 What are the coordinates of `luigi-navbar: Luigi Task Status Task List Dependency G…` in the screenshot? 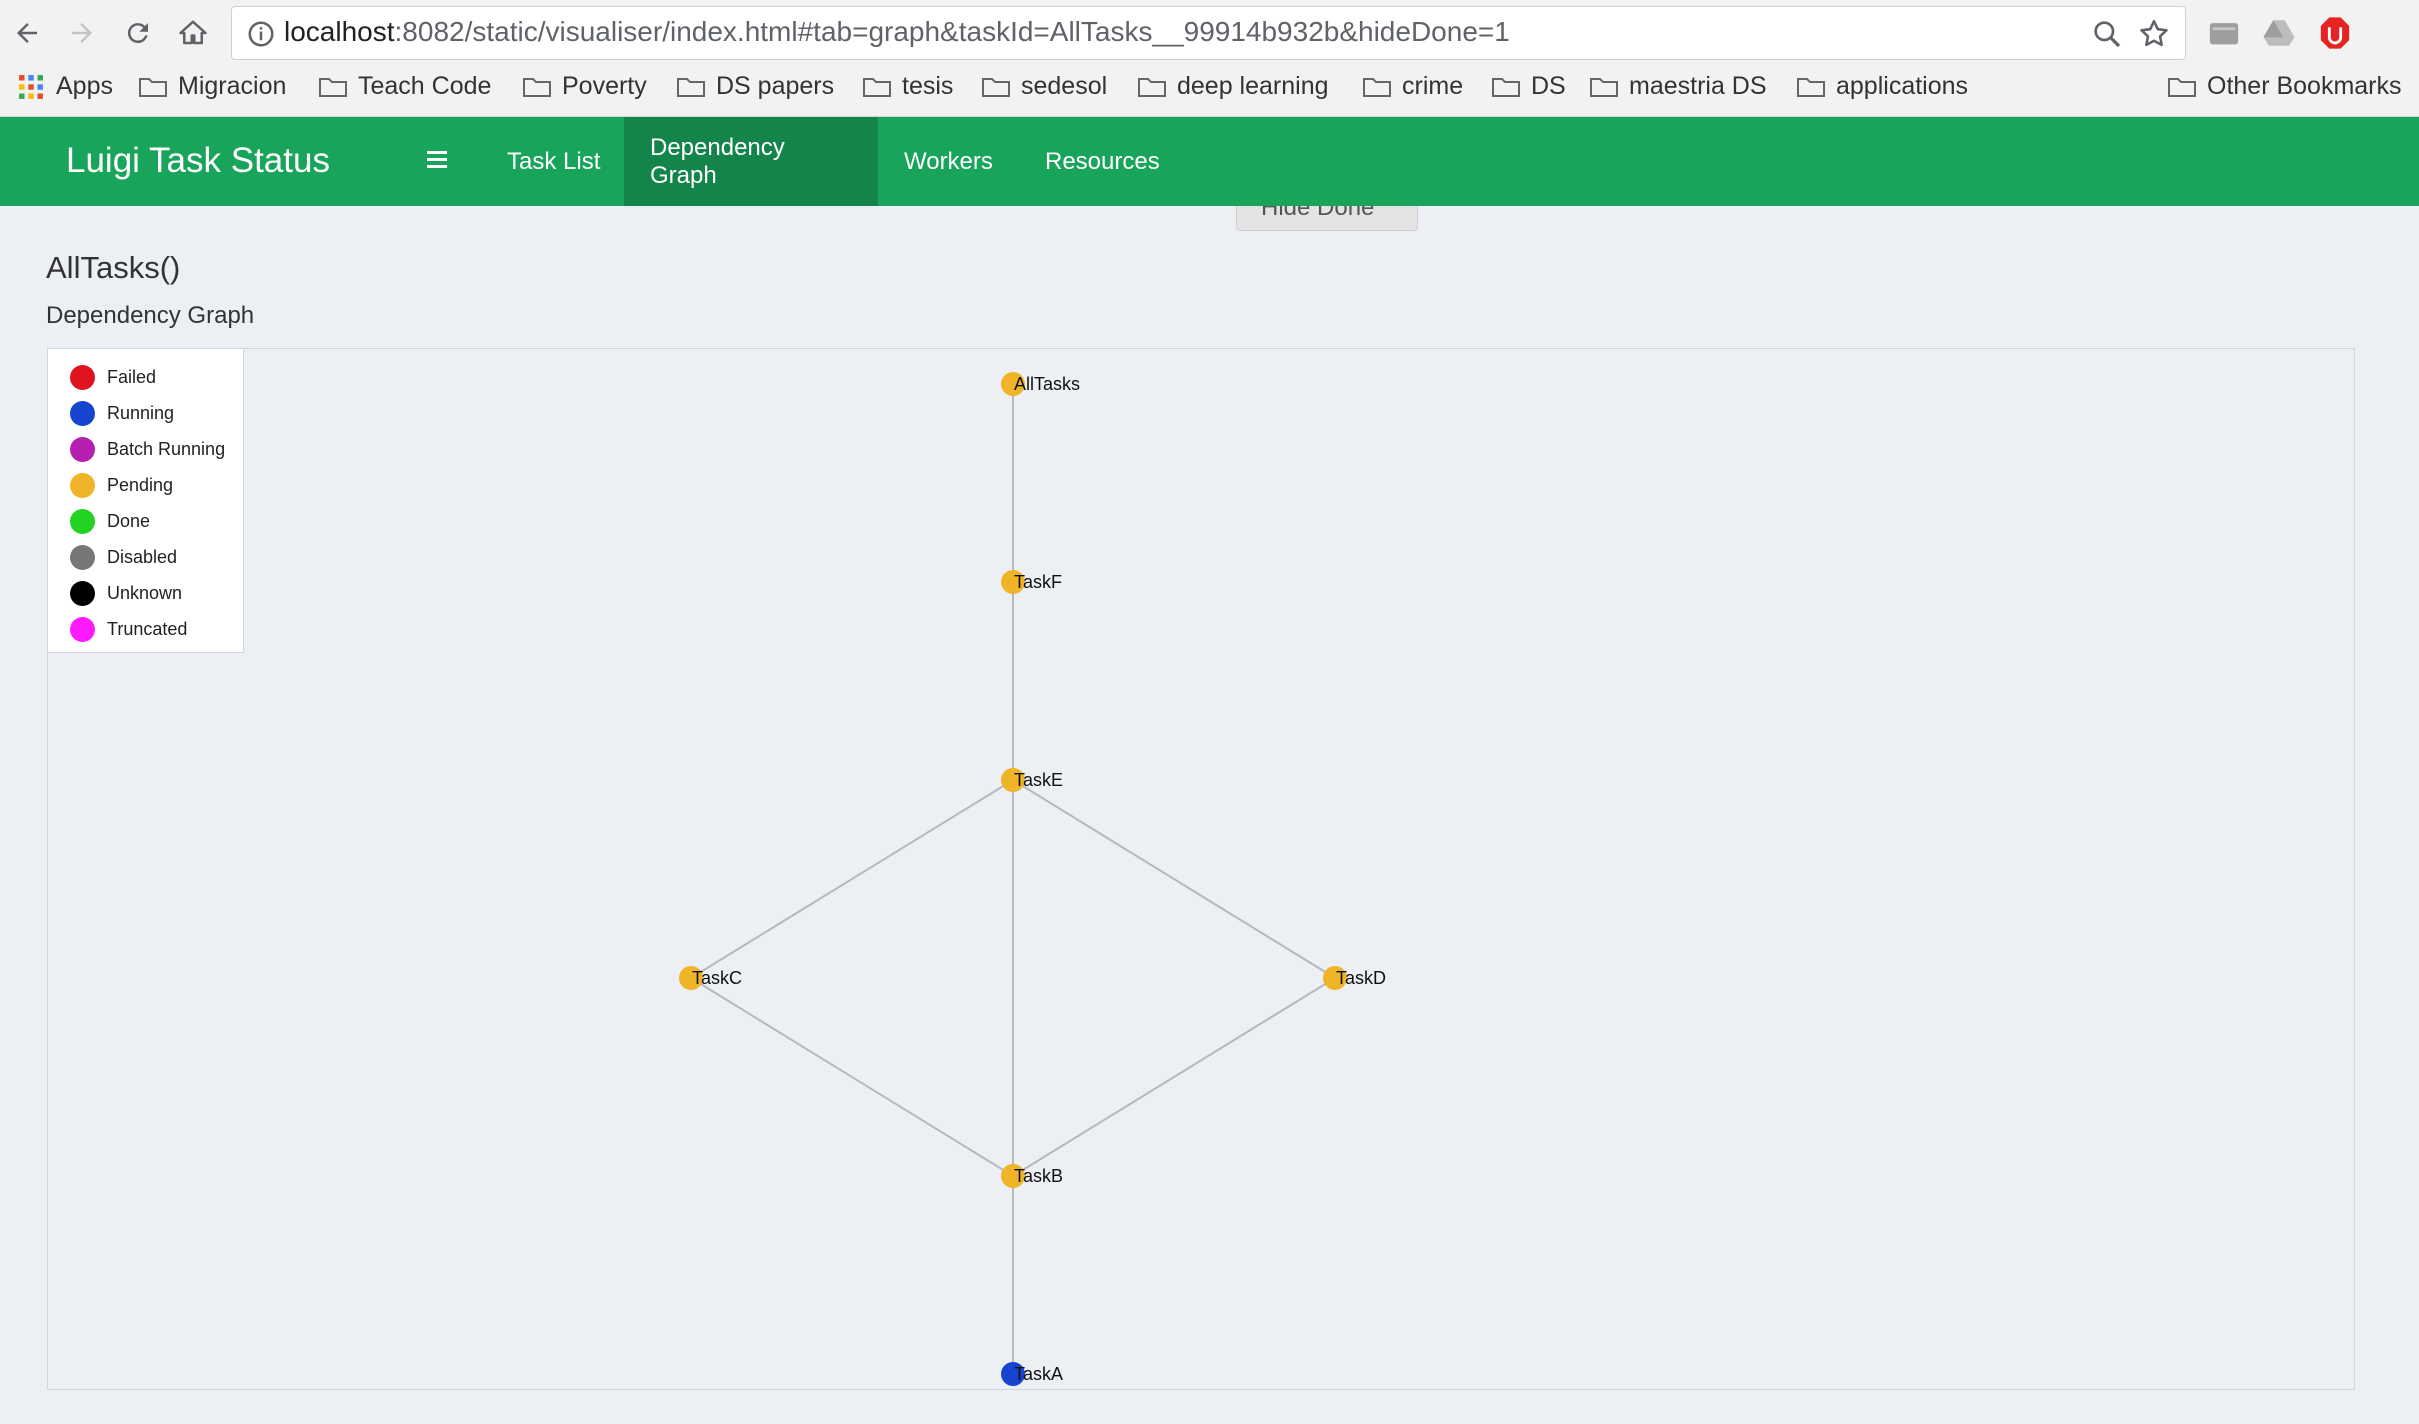 It's located at (1209, 161).